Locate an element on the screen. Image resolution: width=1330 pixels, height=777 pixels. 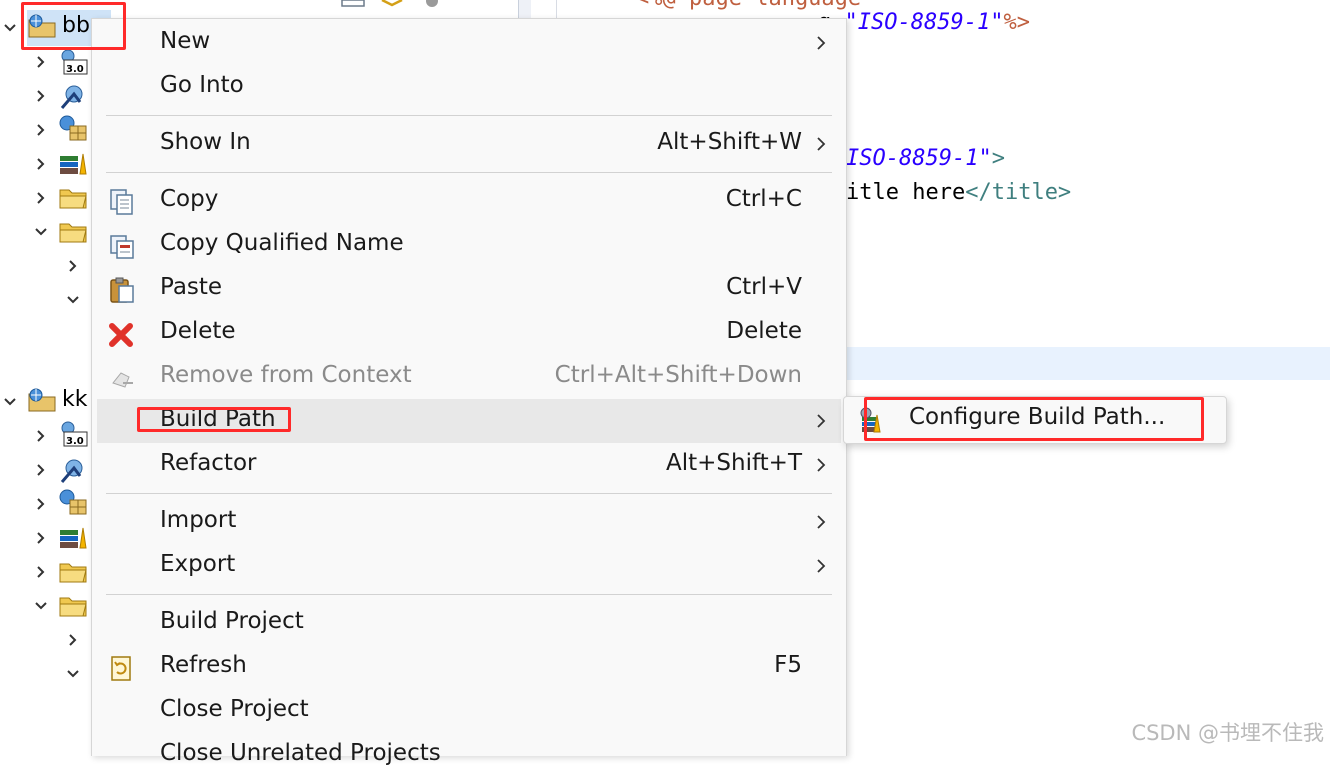
menu-item-refactor: Refactor Alt+Shift+T is located at coordinates (469, 465).